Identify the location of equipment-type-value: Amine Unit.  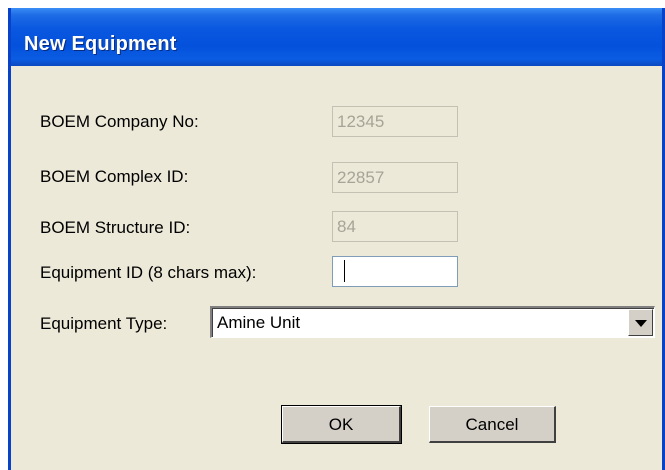
(259, 322).